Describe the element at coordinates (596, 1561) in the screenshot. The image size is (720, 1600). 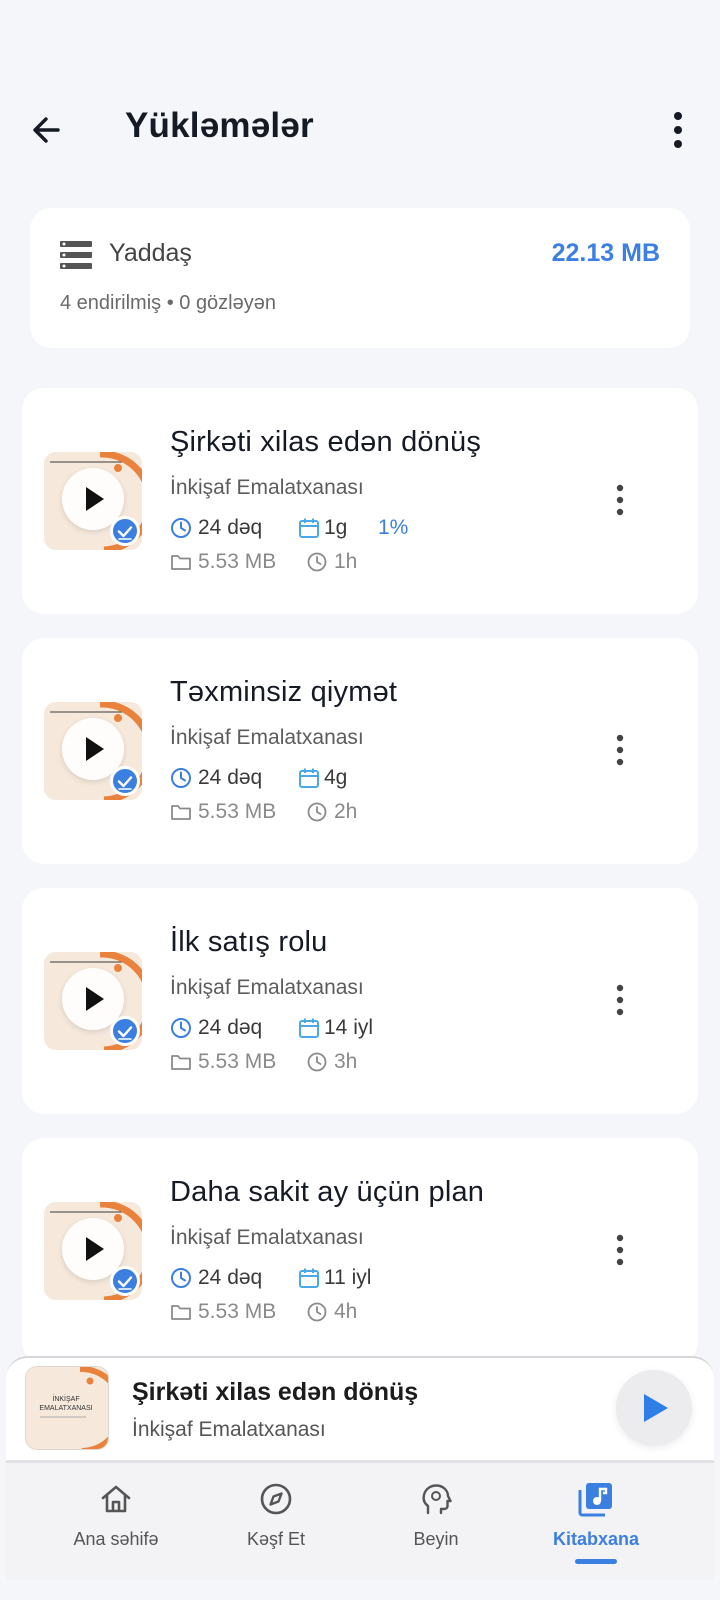
I see `active-tab-indicator` at that location.